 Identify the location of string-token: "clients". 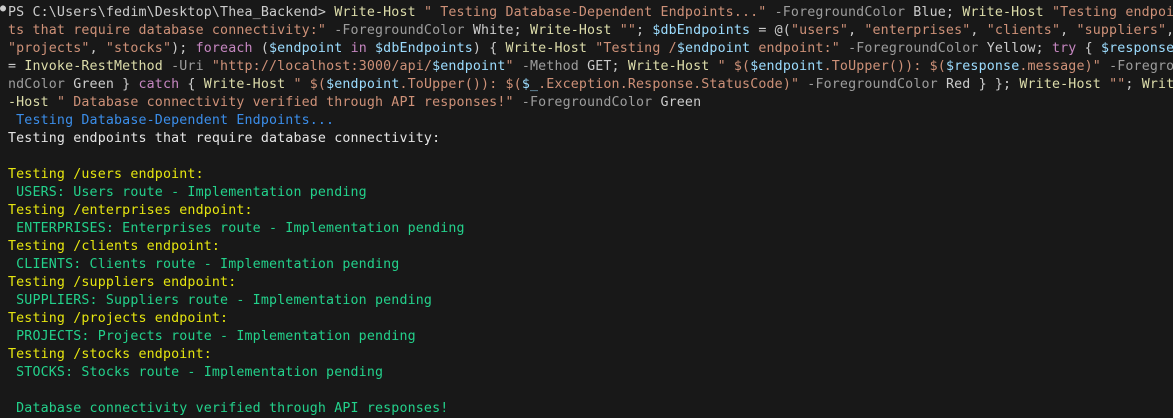
(1023, 30).